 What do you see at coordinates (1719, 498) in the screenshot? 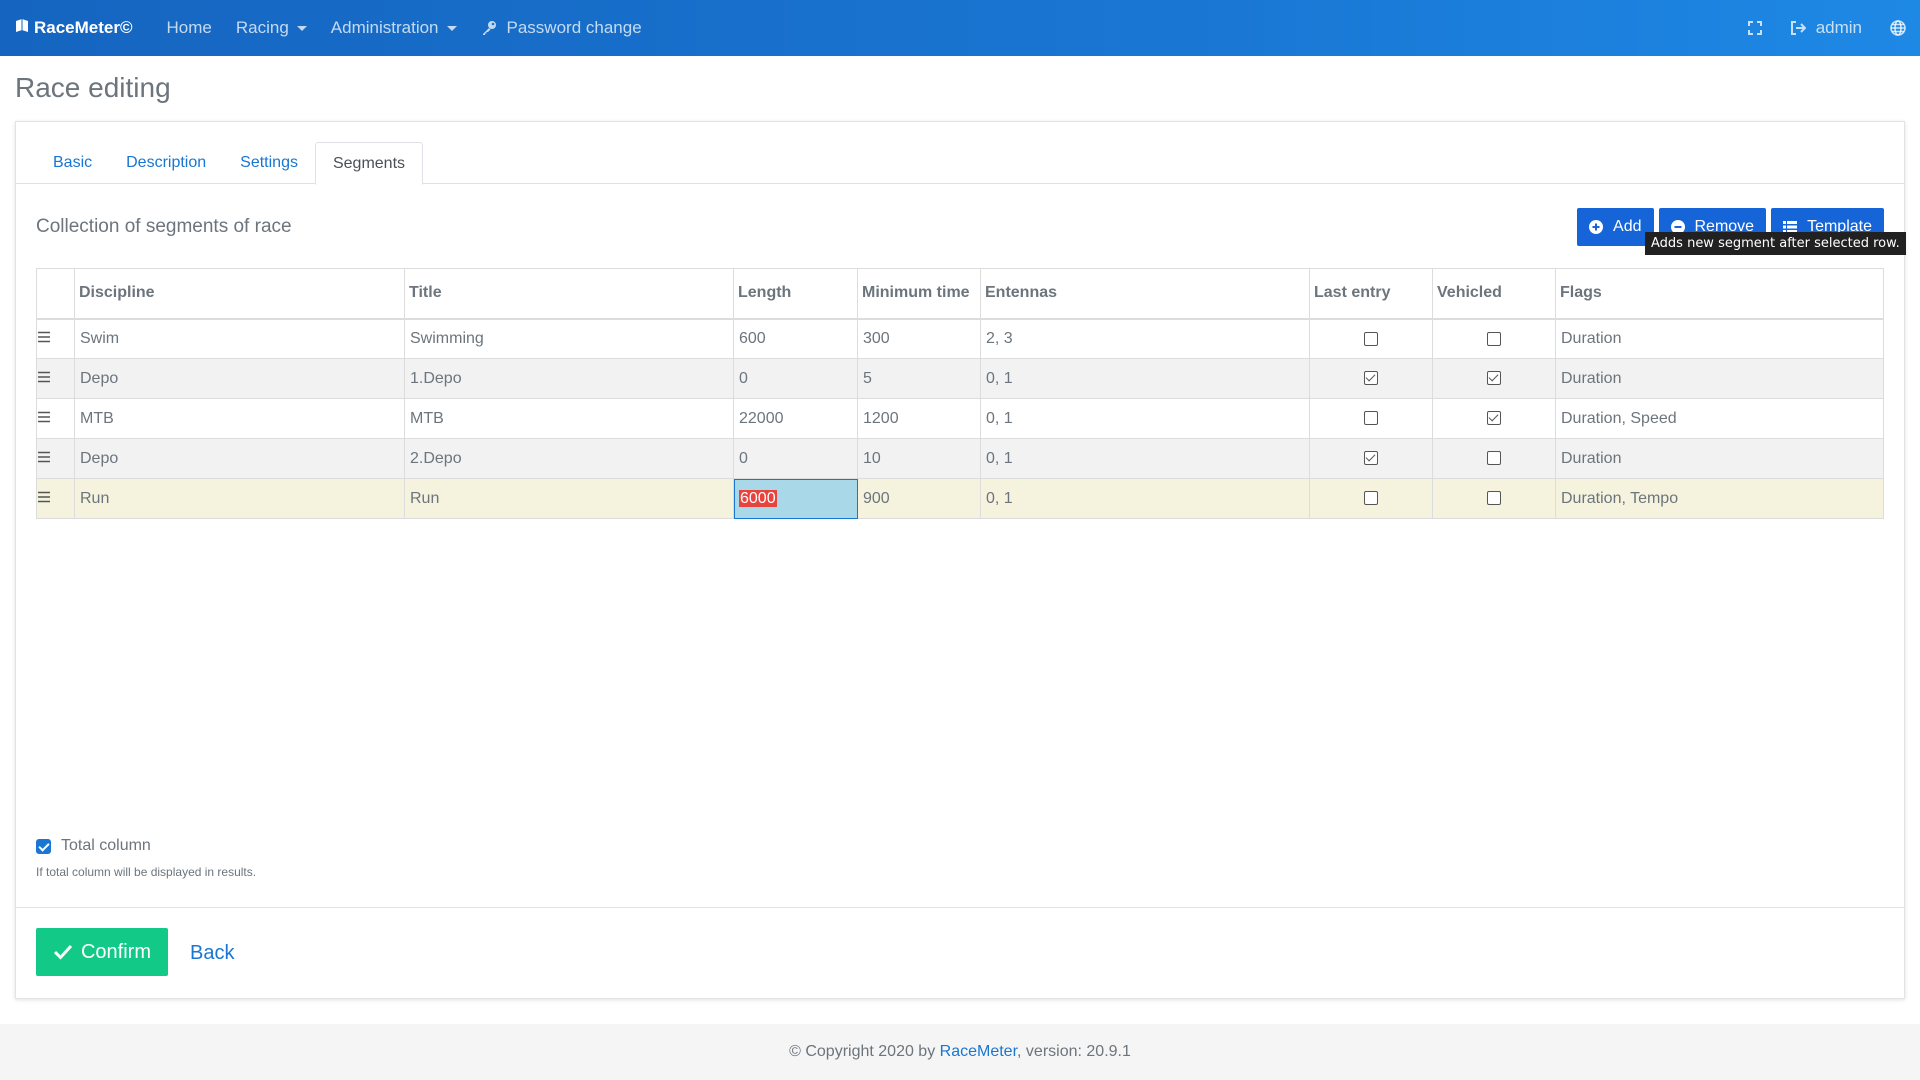
I see `cell-flags: Duration, Tempo` at bounding box center [1719, 498].